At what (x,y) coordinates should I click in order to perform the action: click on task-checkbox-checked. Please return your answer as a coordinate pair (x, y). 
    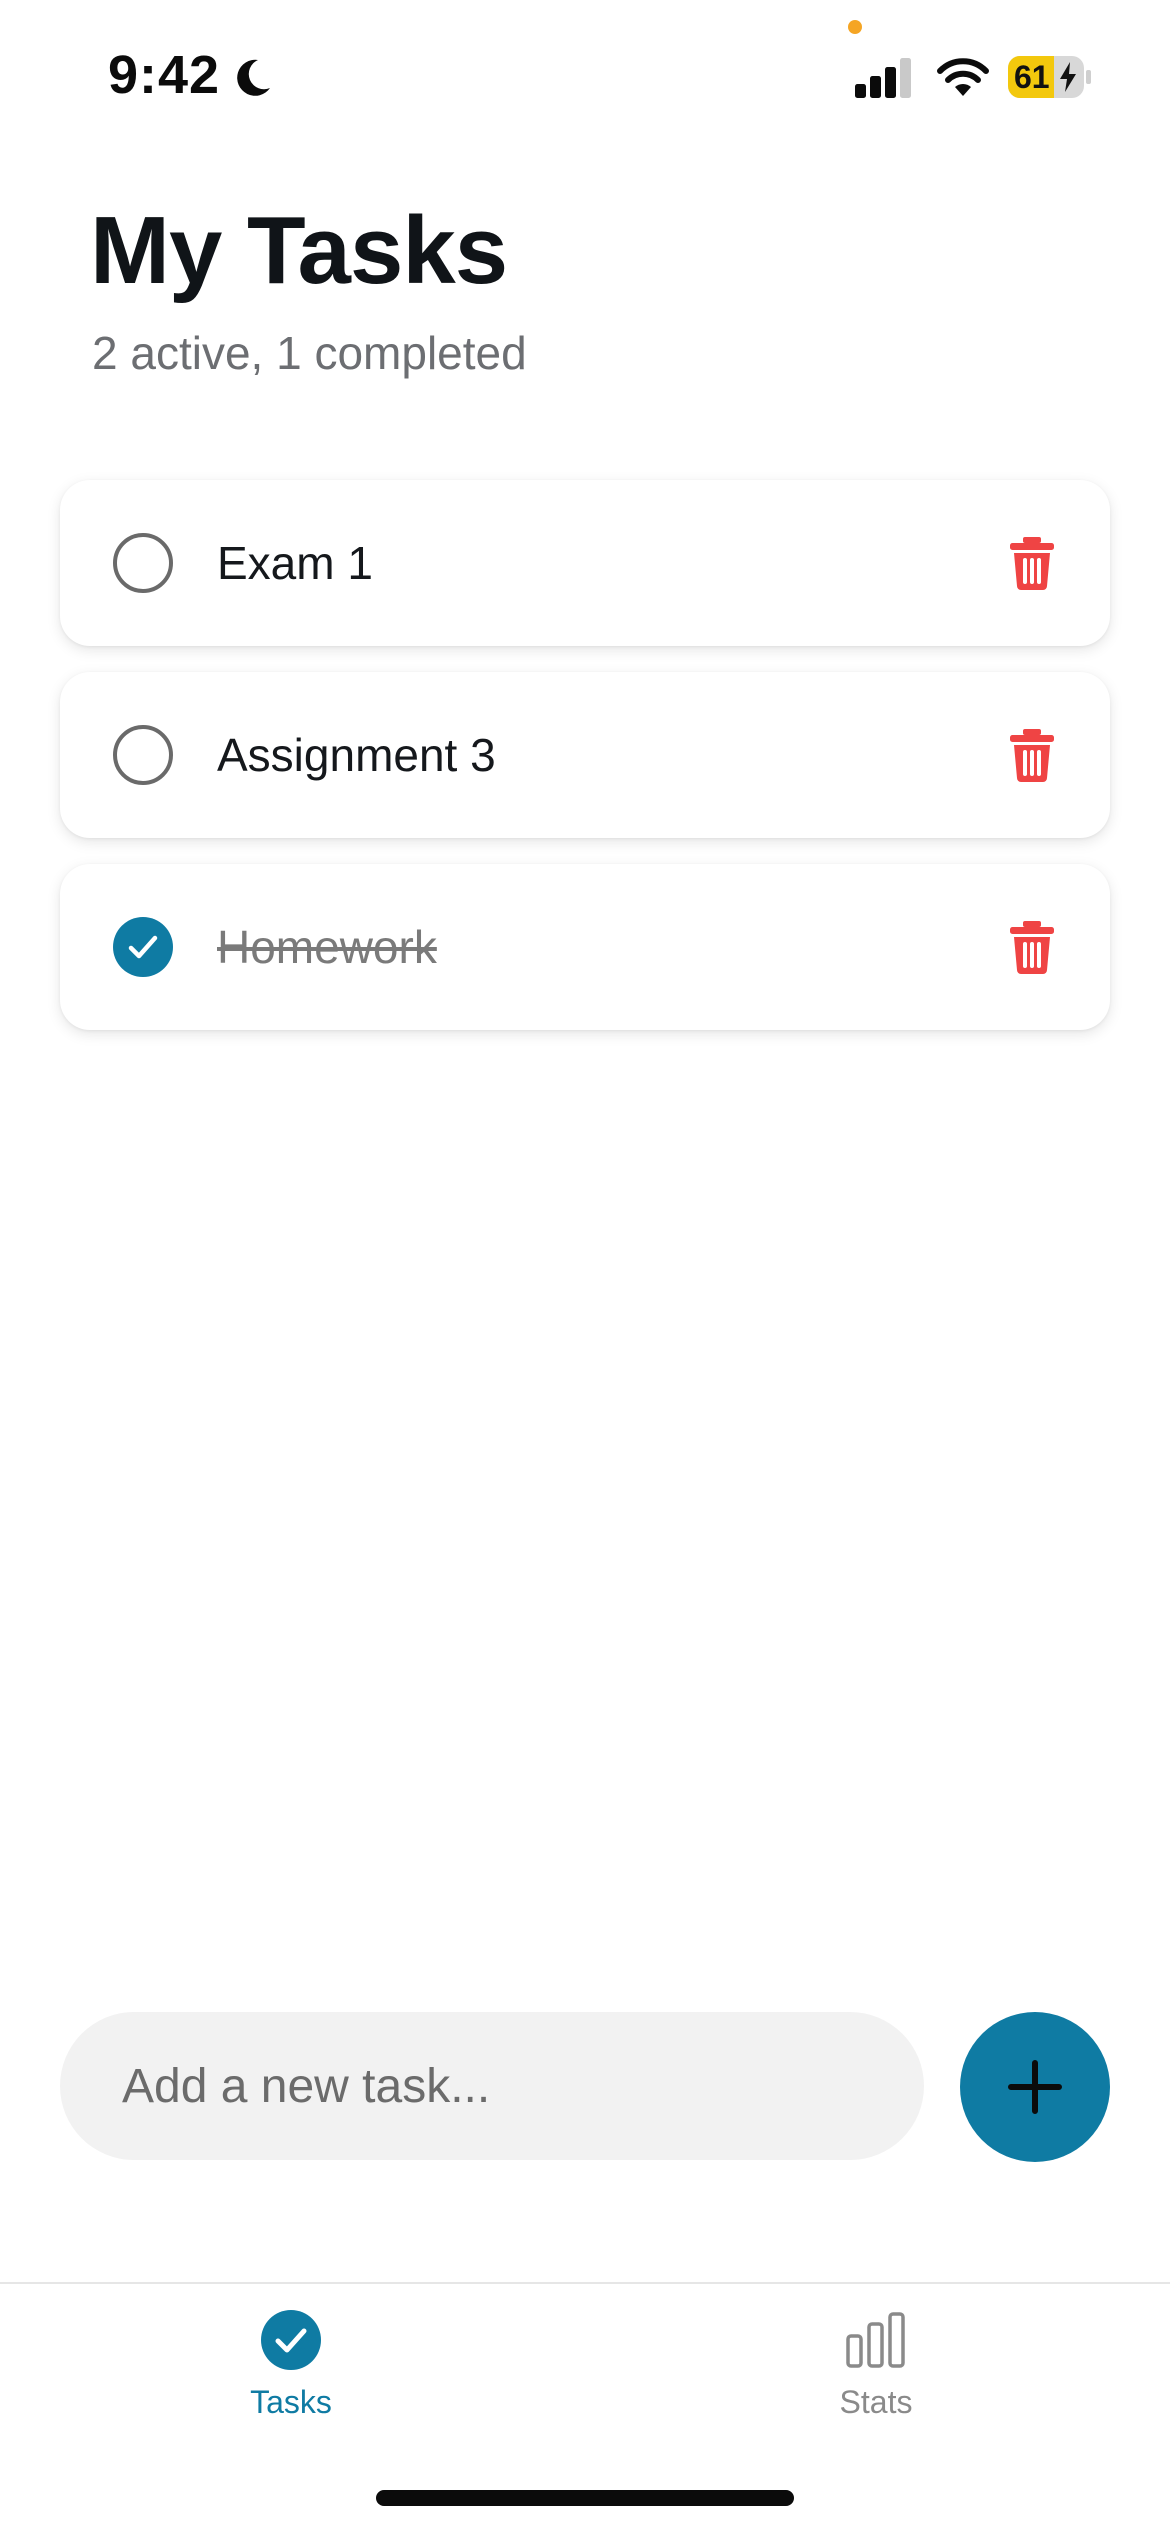
    Looking at the image, I should click on (143, 947).